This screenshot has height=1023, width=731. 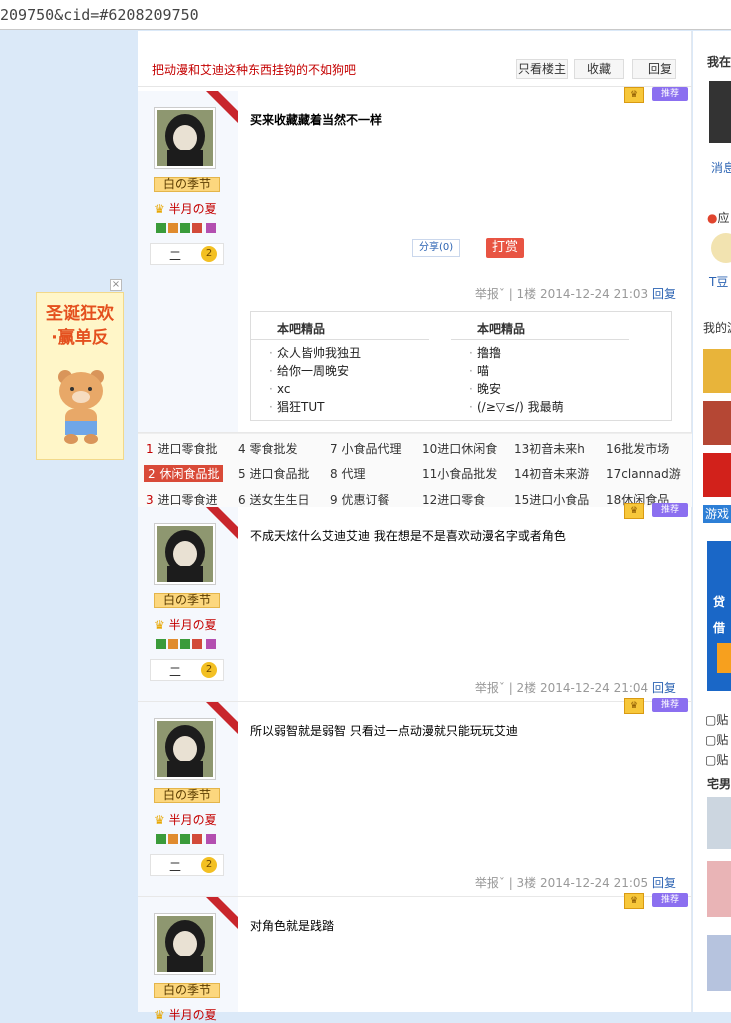 What do you see at coordinates (254, 69) in the screenshot?
I see `thread-title: 把动漫和艾迪这种东西挂钩的不如狗吧` at bounding box center [254, 69].